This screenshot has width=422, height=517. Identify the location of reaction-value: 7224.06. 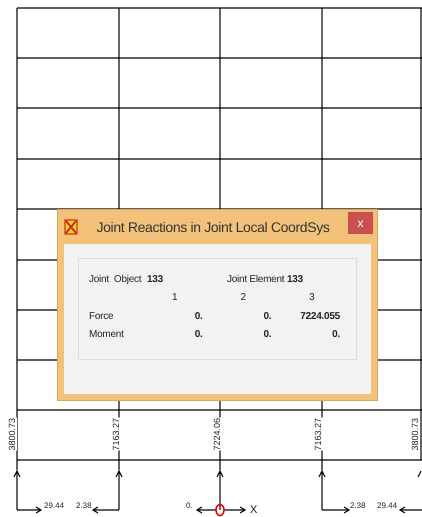
(217, 434).